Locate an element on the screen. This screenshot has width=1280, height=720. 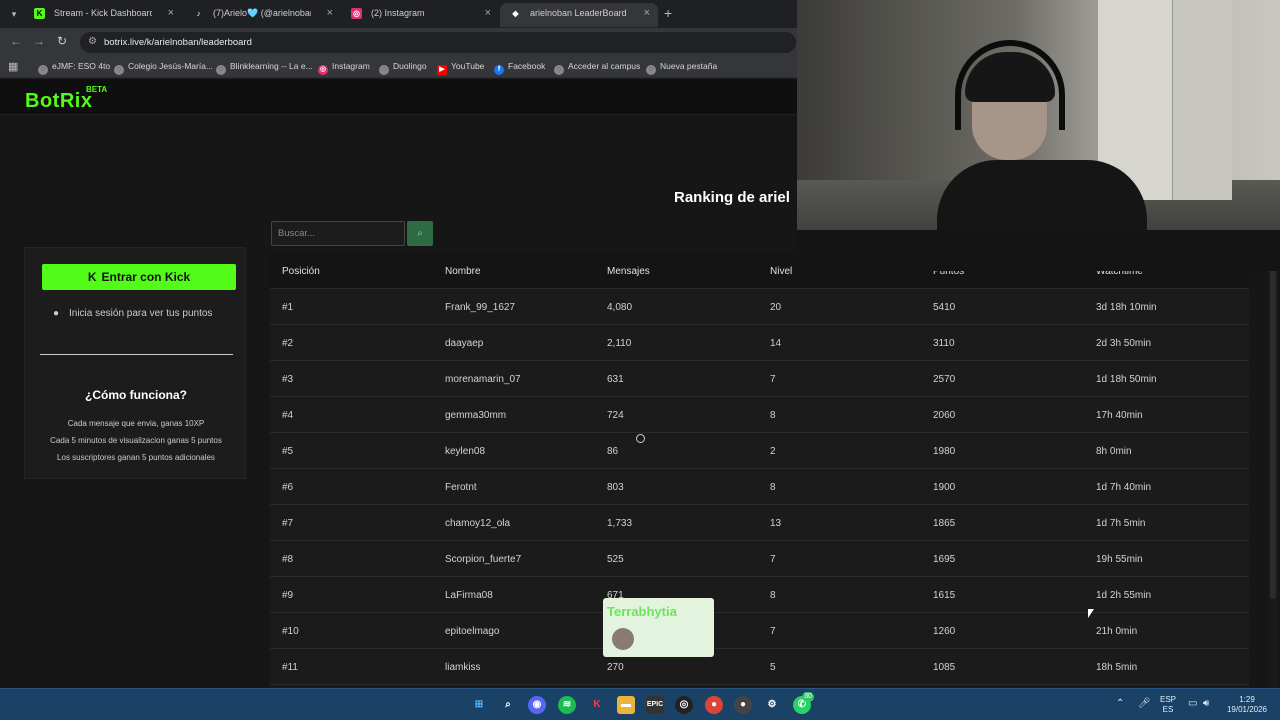
forward-icon: → is located at coordinates (39, 41).